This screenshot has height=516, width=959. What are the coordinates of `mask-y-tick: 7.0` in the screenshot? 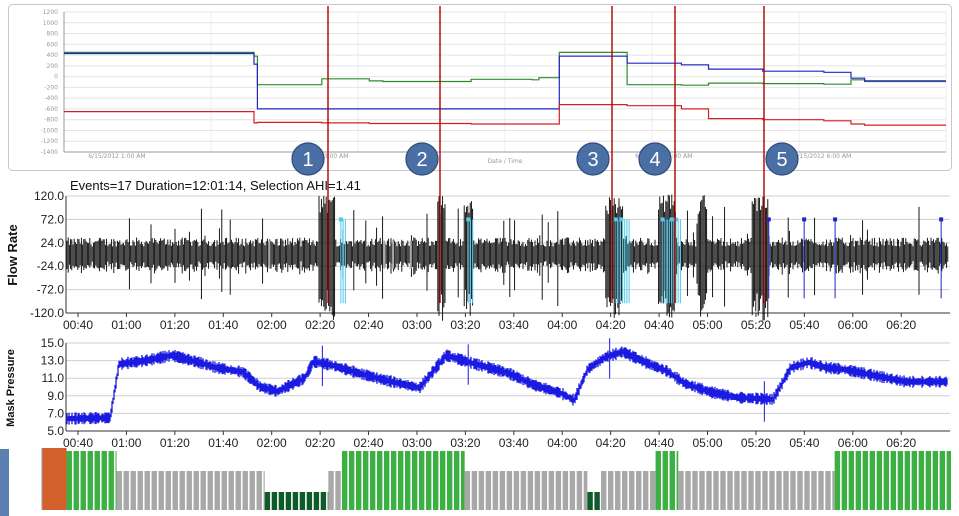 It's located at (55, 413).